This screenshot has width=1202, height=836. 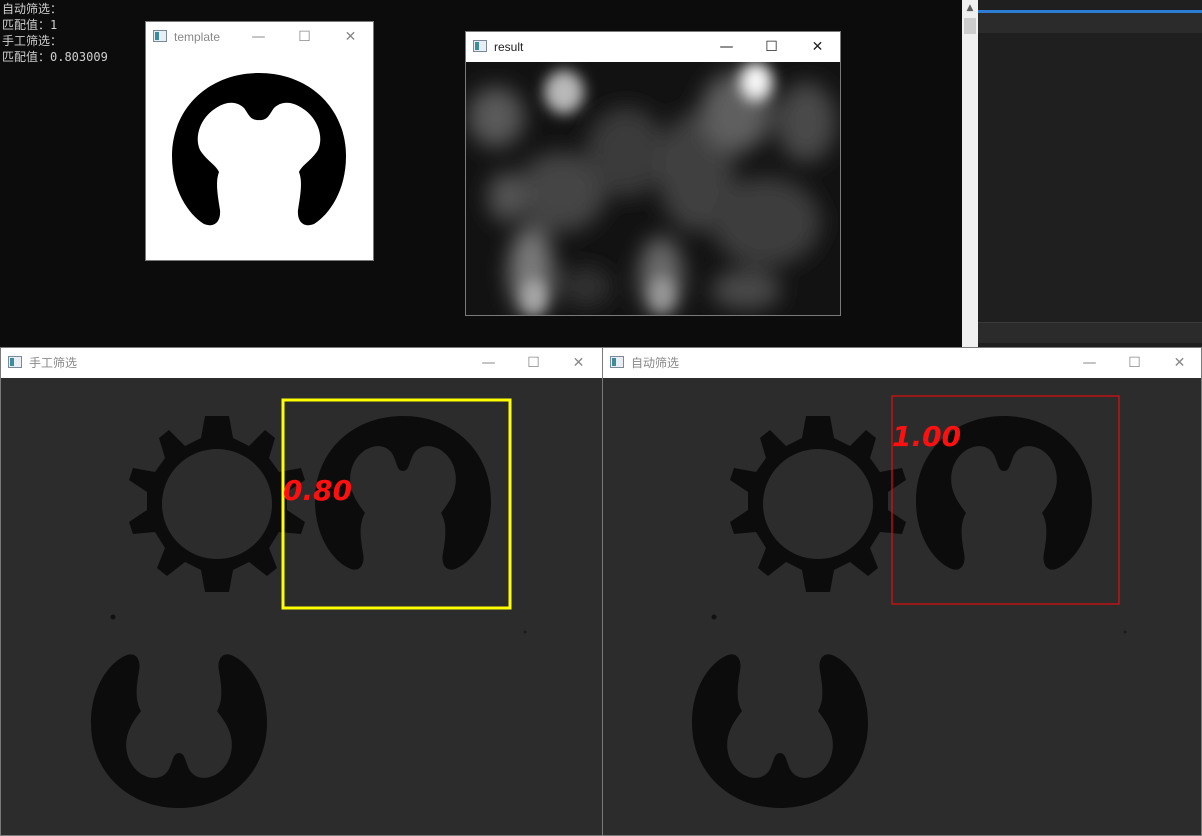 What do you see at coordinates (655, 363) in the screenshot?
I see `window-title: 自动筛选` at bounding box center [655, 363].